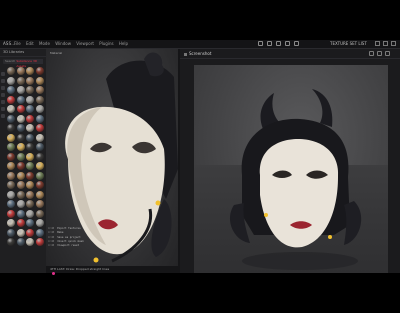 This screenshot has height=313, width=400. I want to click on close-icon, so click(393, 43).